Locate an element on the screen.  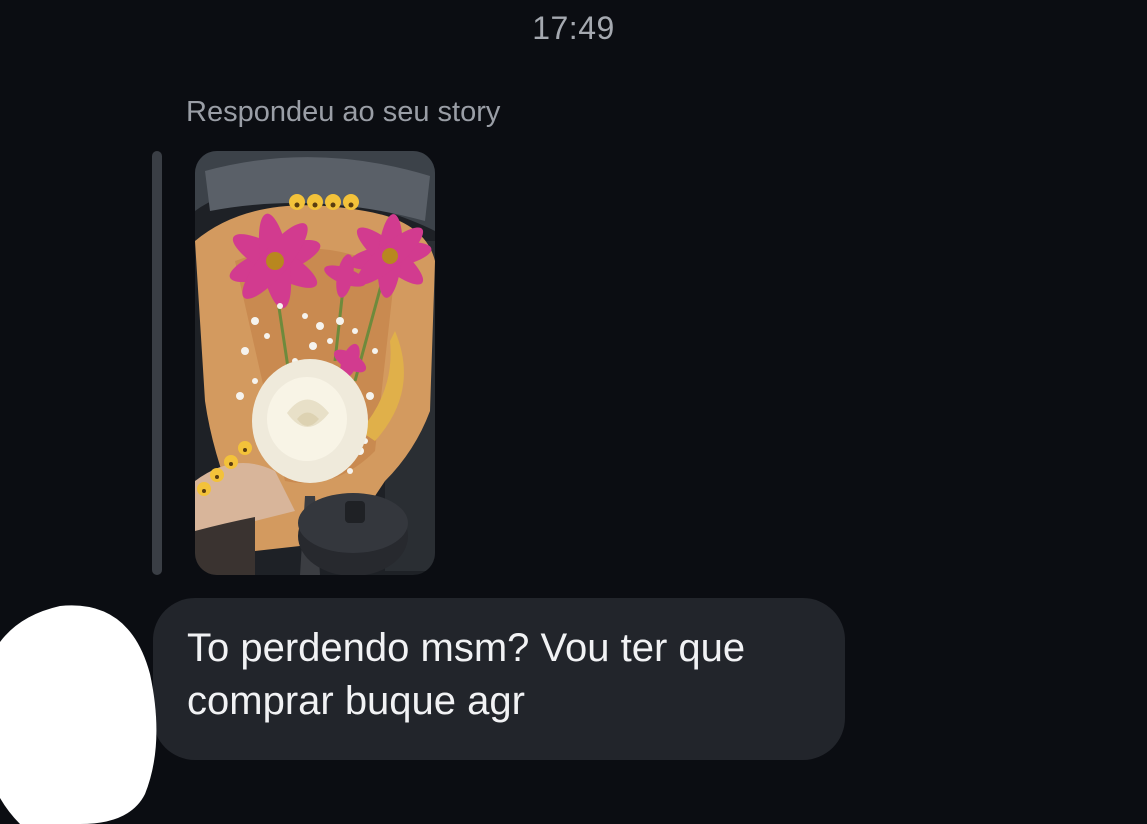
censored-avatar is located at coordinates (78, 714).